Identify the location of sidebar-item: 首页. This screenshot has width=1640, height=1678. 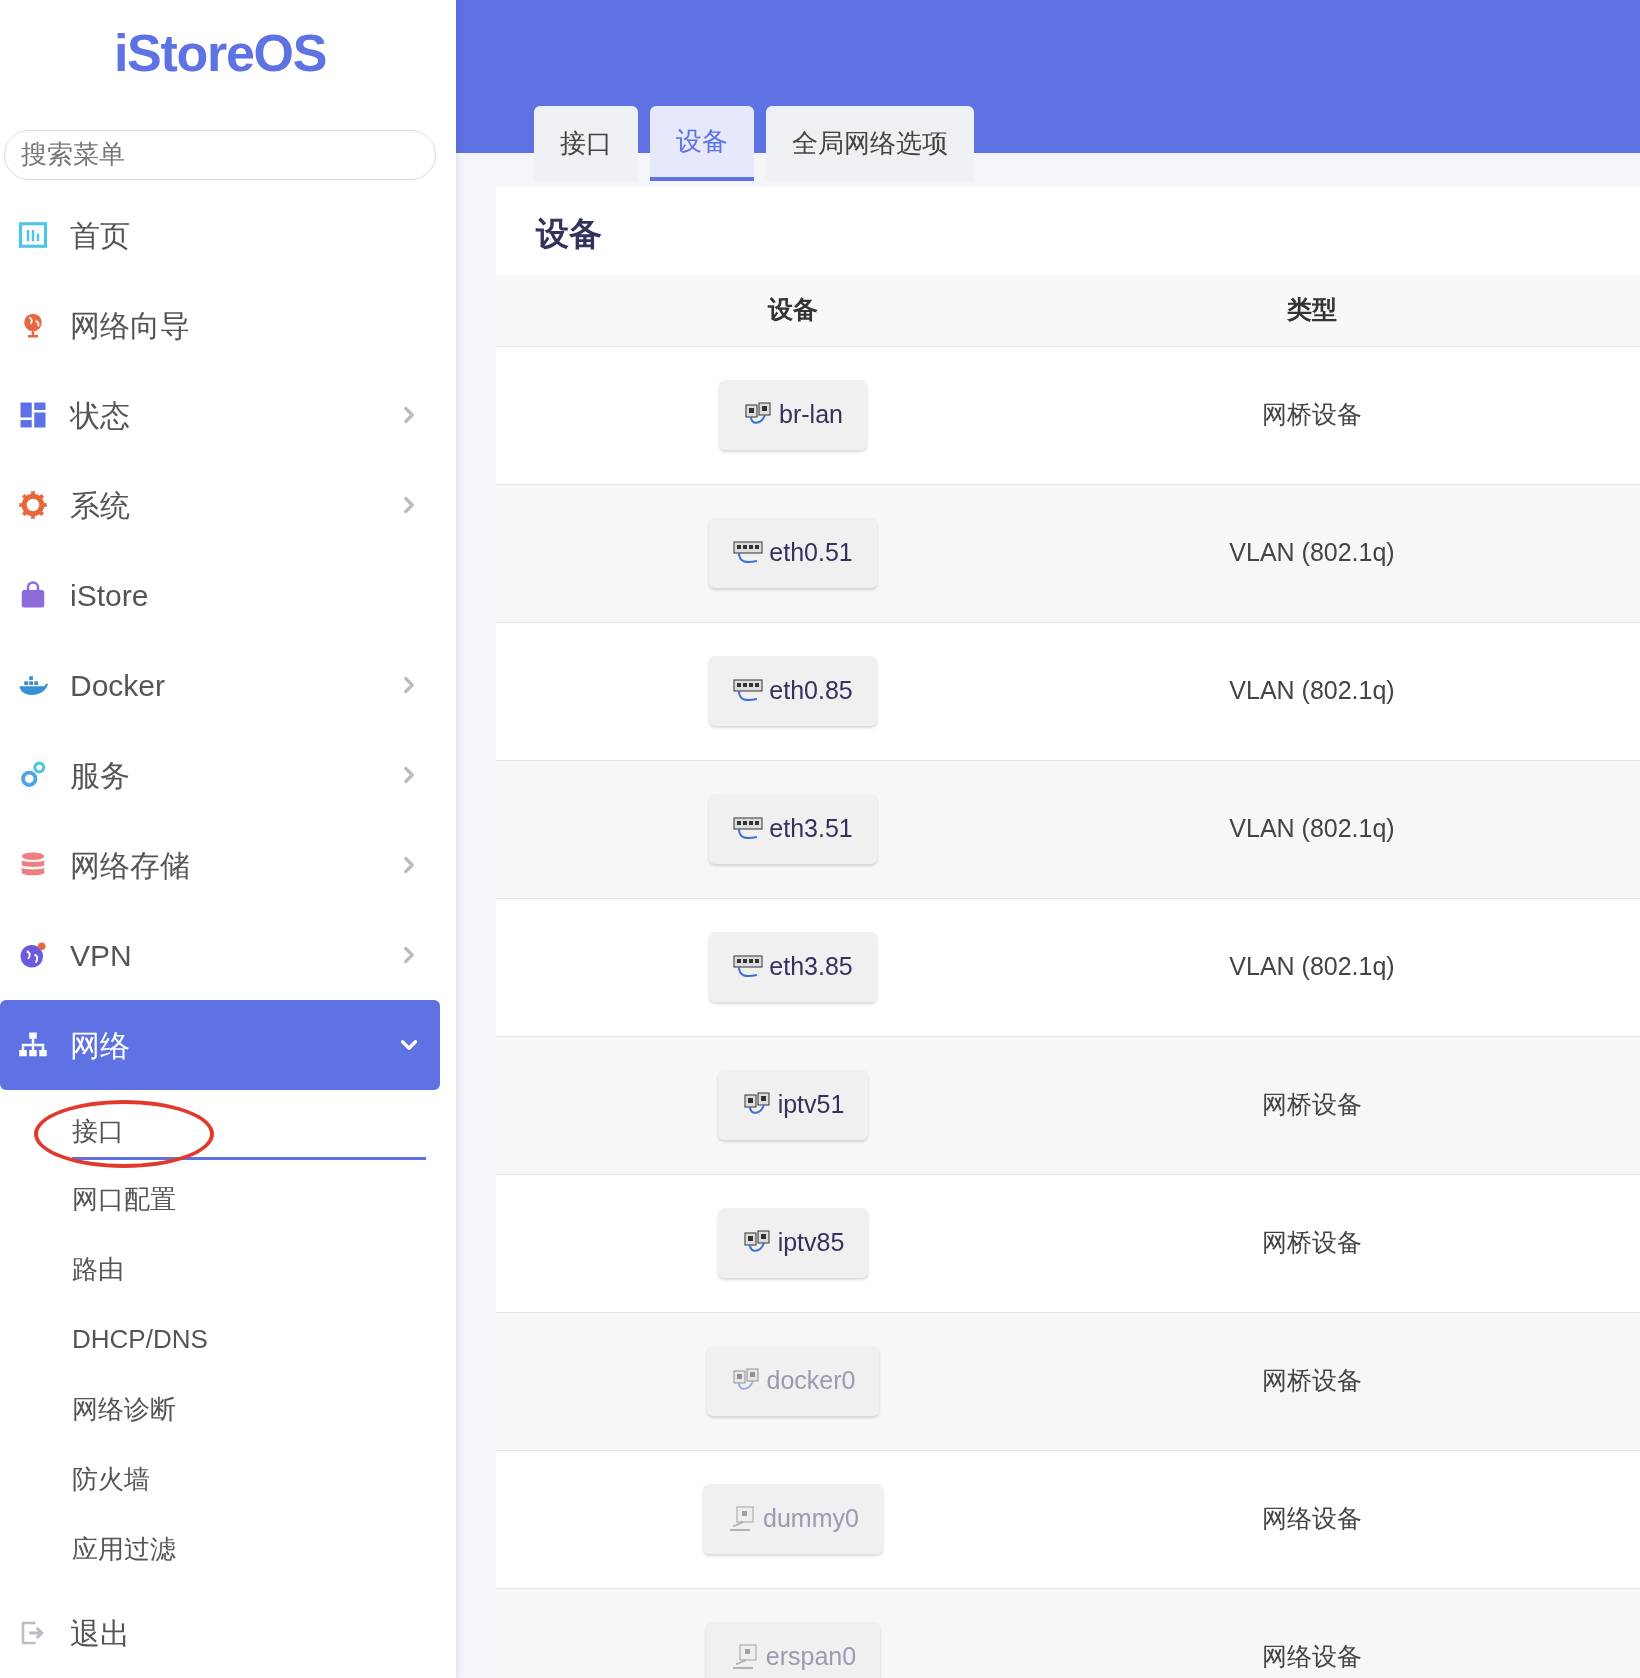
(220, 235).